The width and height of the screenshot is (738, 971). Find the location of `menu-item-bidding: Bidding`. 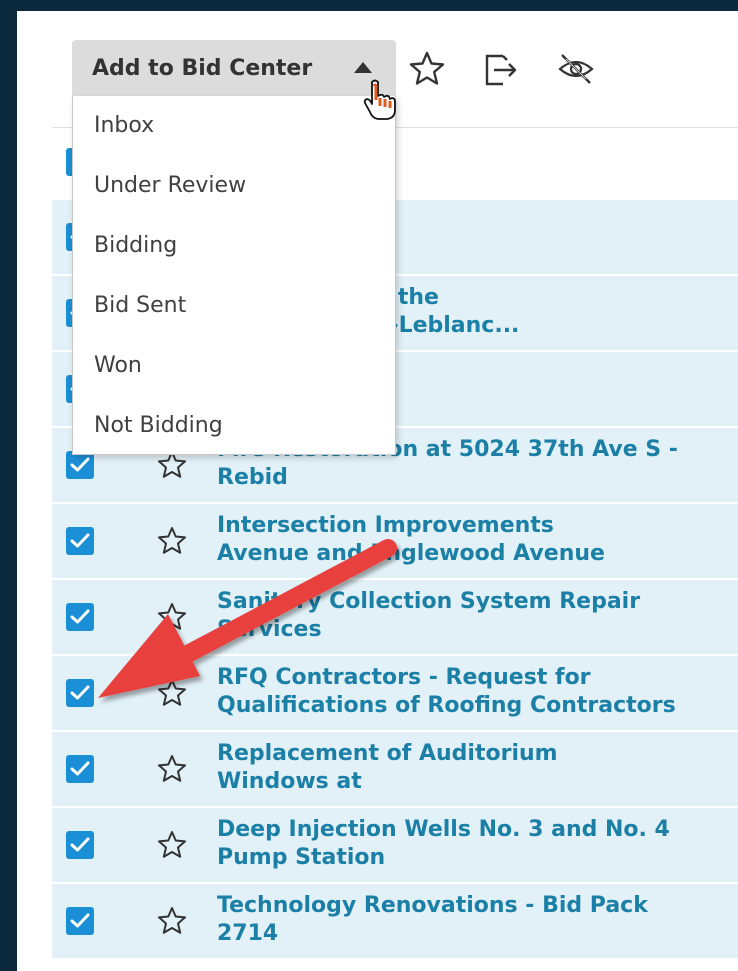

menu-item-bidding: Bidding is located at coordinates (234, 246).